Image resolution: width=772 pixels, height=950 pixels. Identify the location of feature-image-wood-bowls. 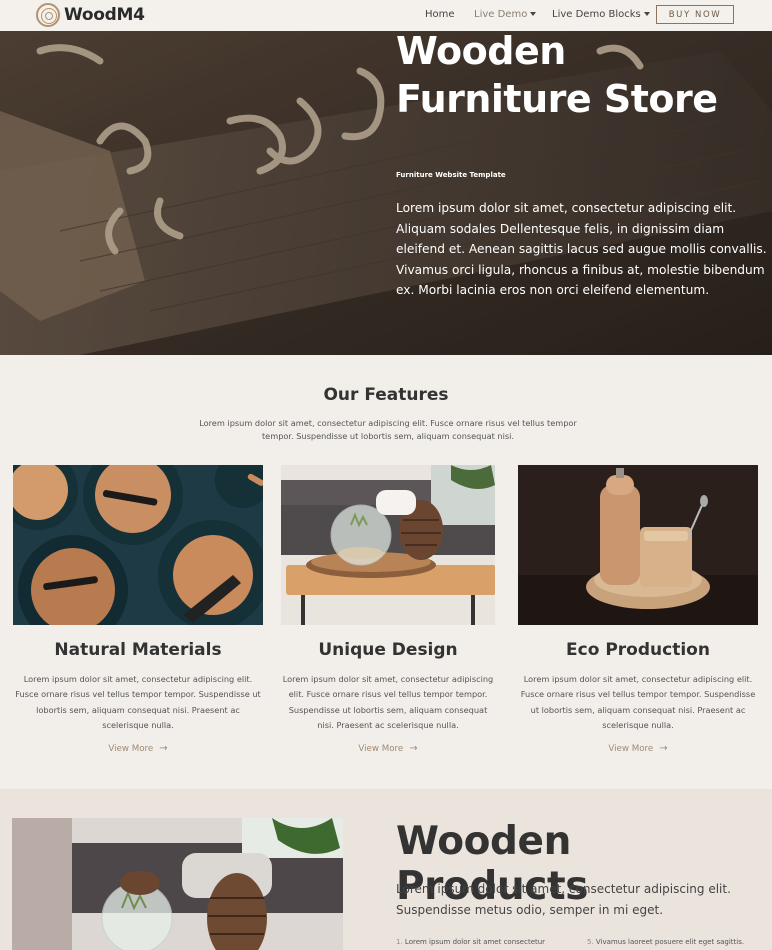
(138, 545).